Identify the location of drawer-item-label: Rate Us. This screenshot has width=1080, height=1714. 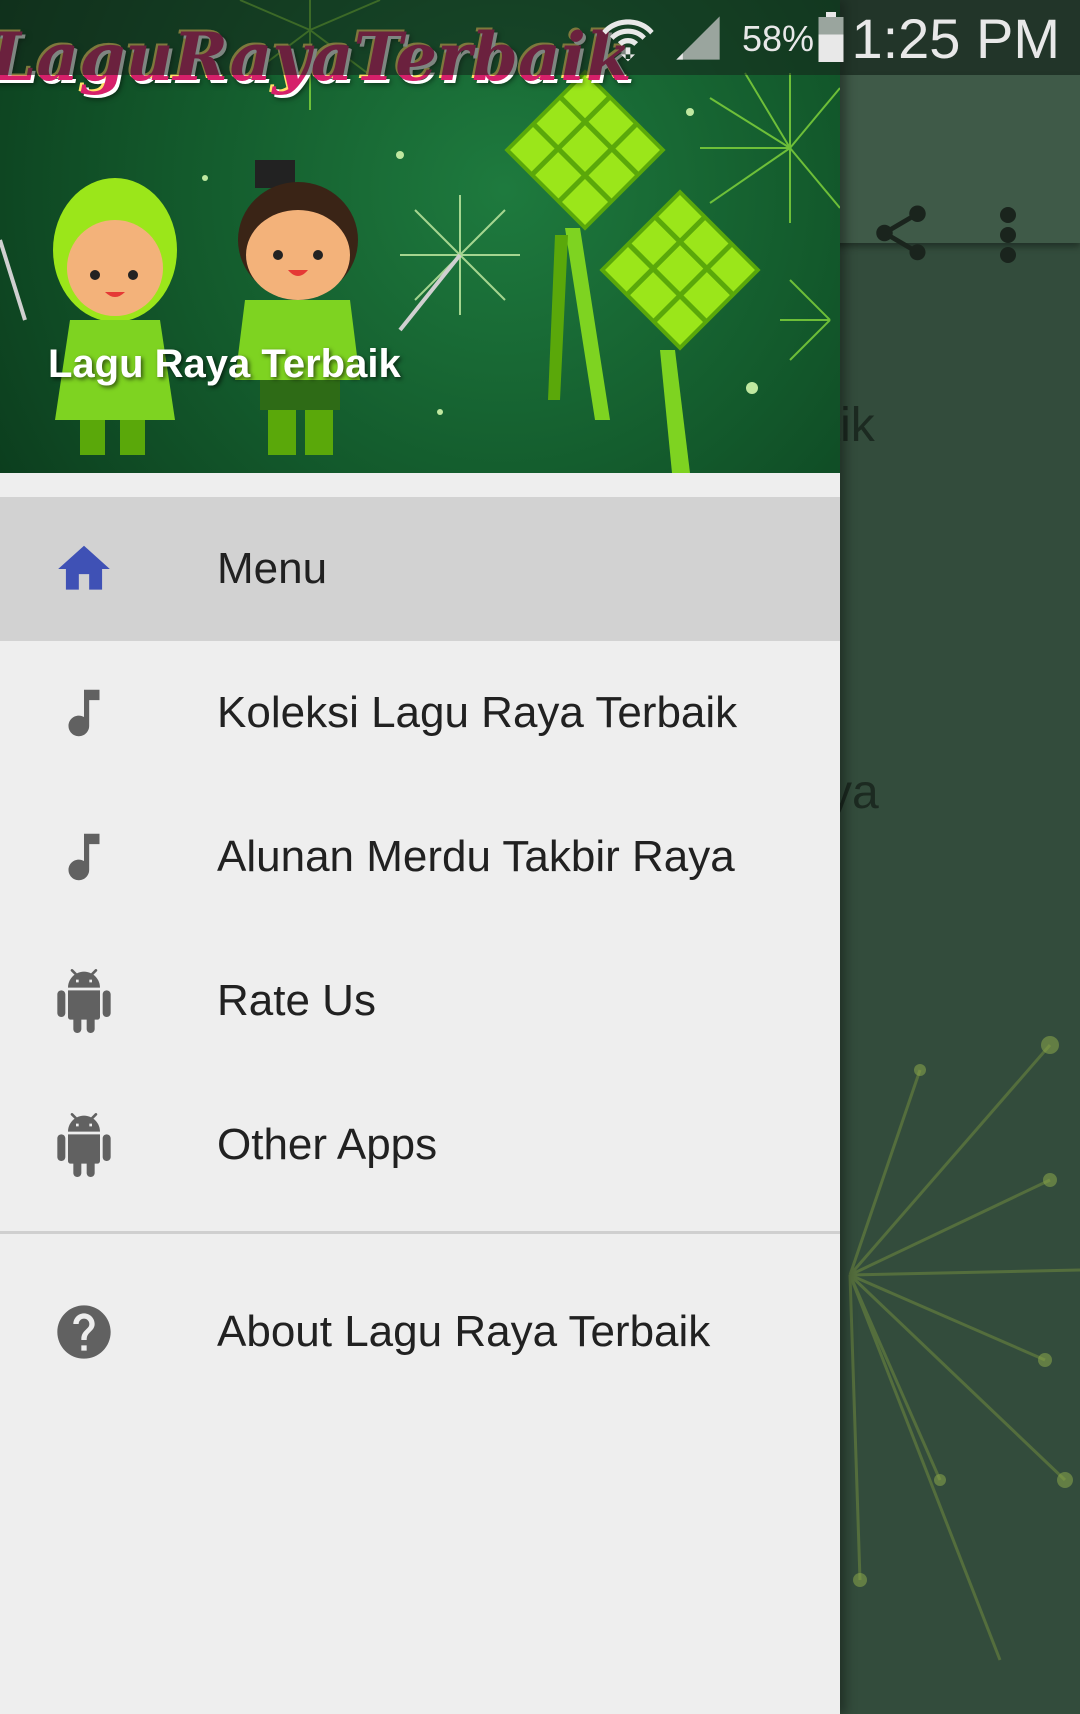
(296, 1000).